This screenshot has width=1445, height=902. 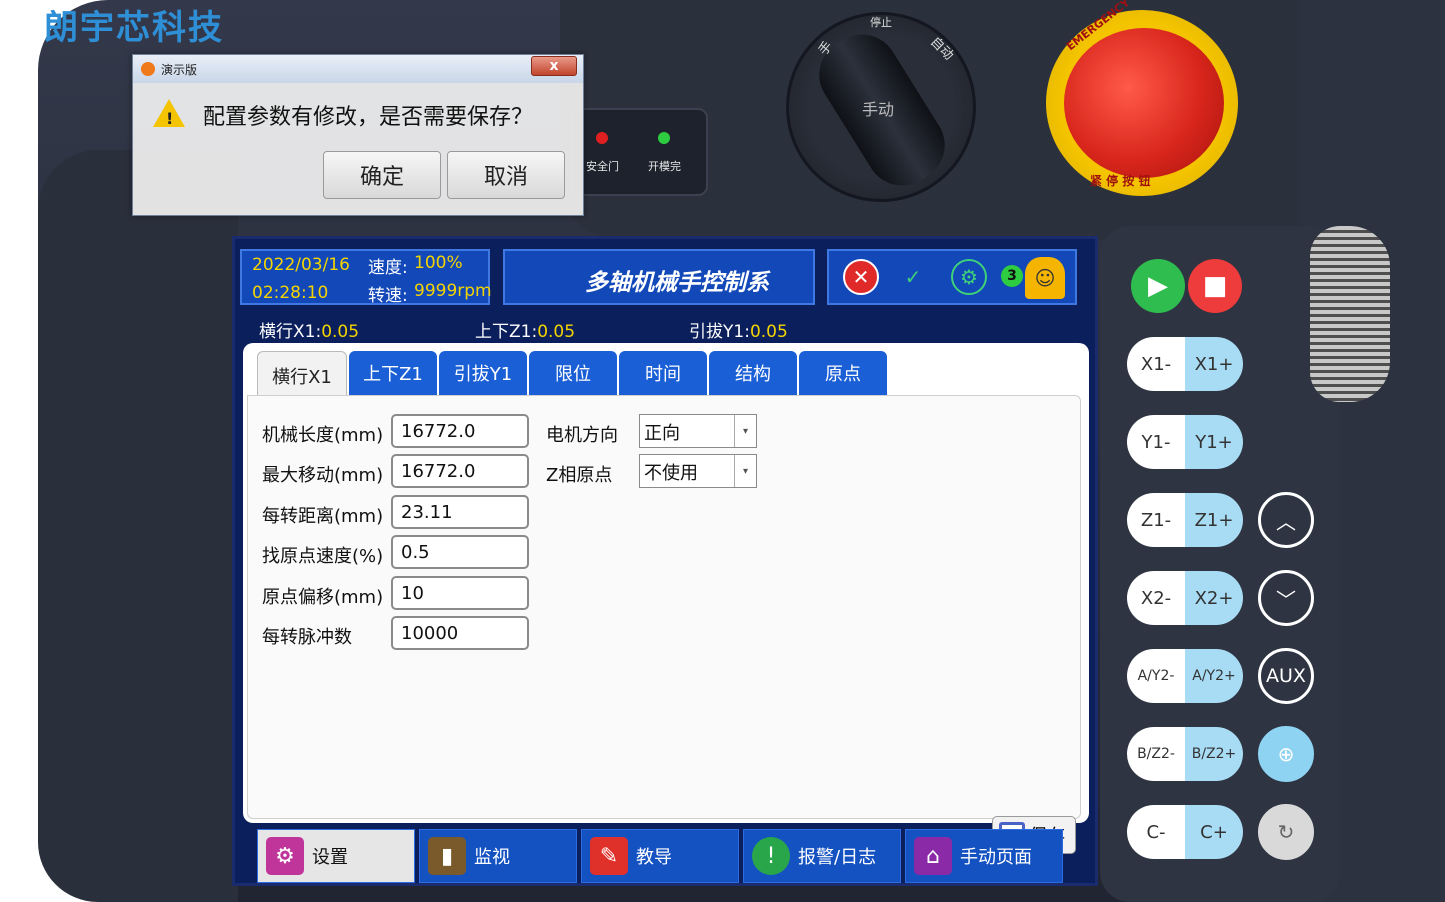 What do you see at coordinates (1286, 676) in the screenshot?
I see `aux-button: AUX` at bounding box center [1286, 676].